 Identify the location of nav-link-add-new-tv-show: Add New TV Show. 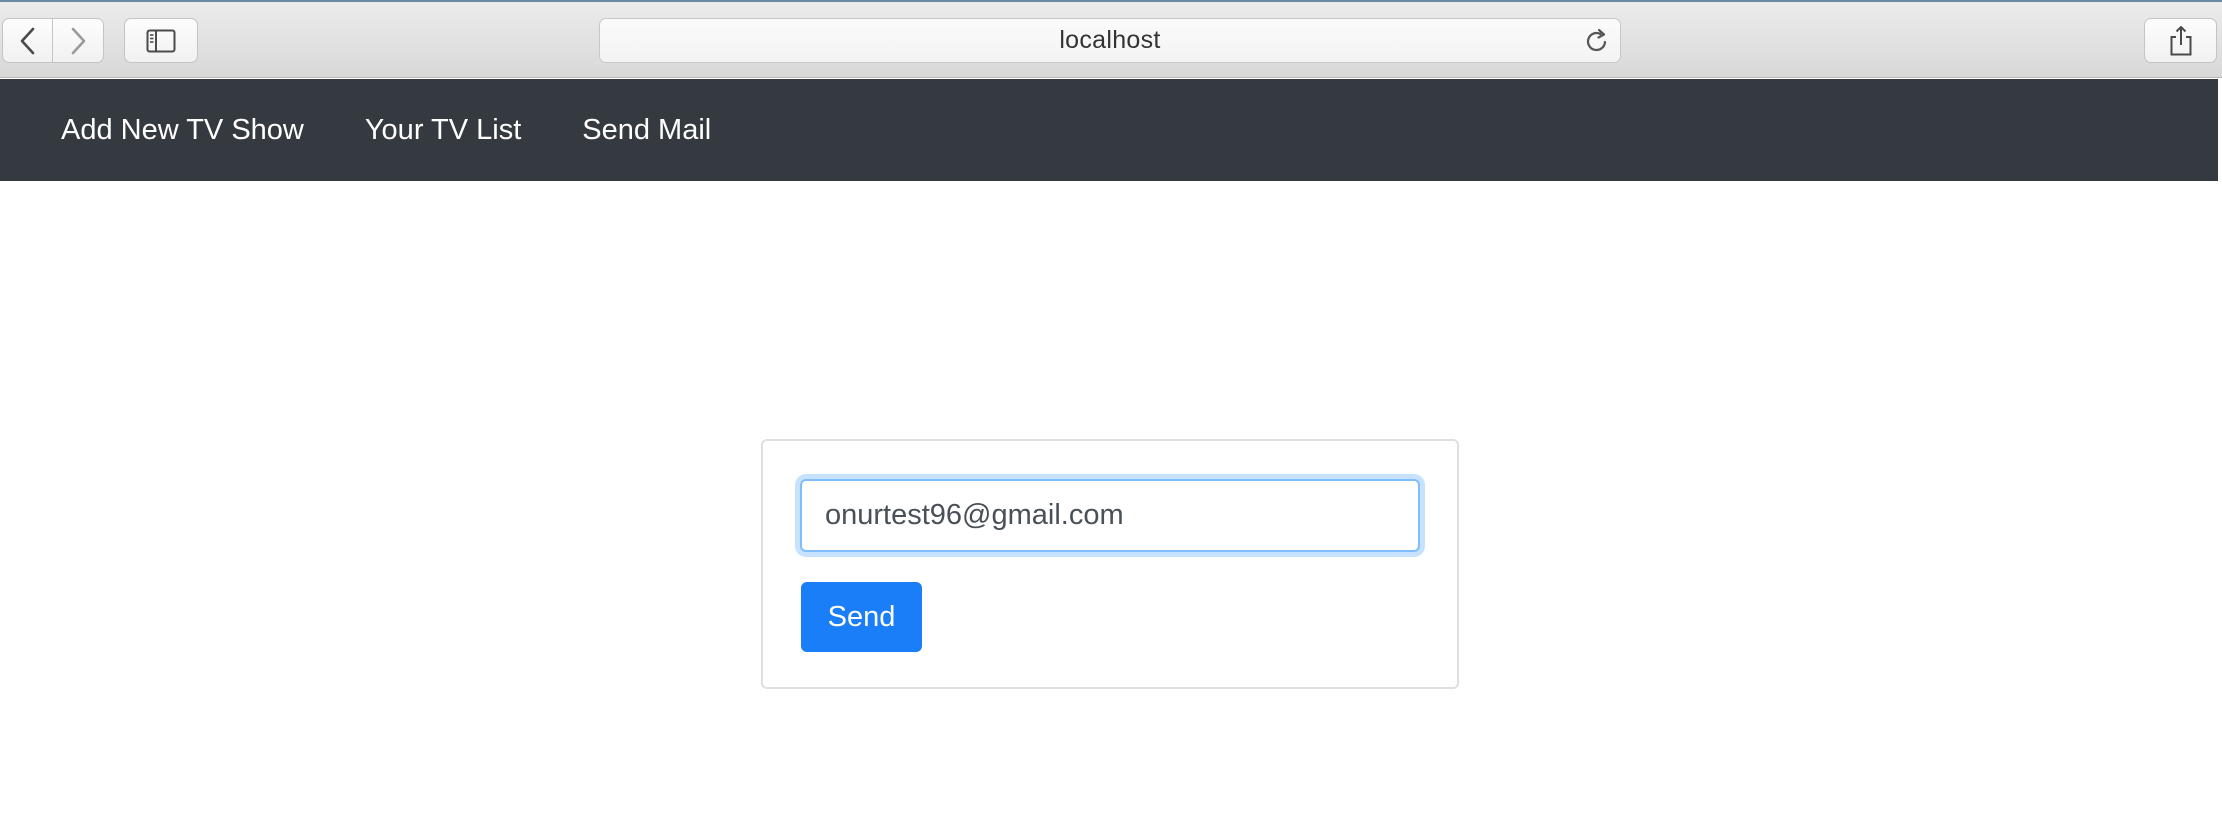
(182, 130).